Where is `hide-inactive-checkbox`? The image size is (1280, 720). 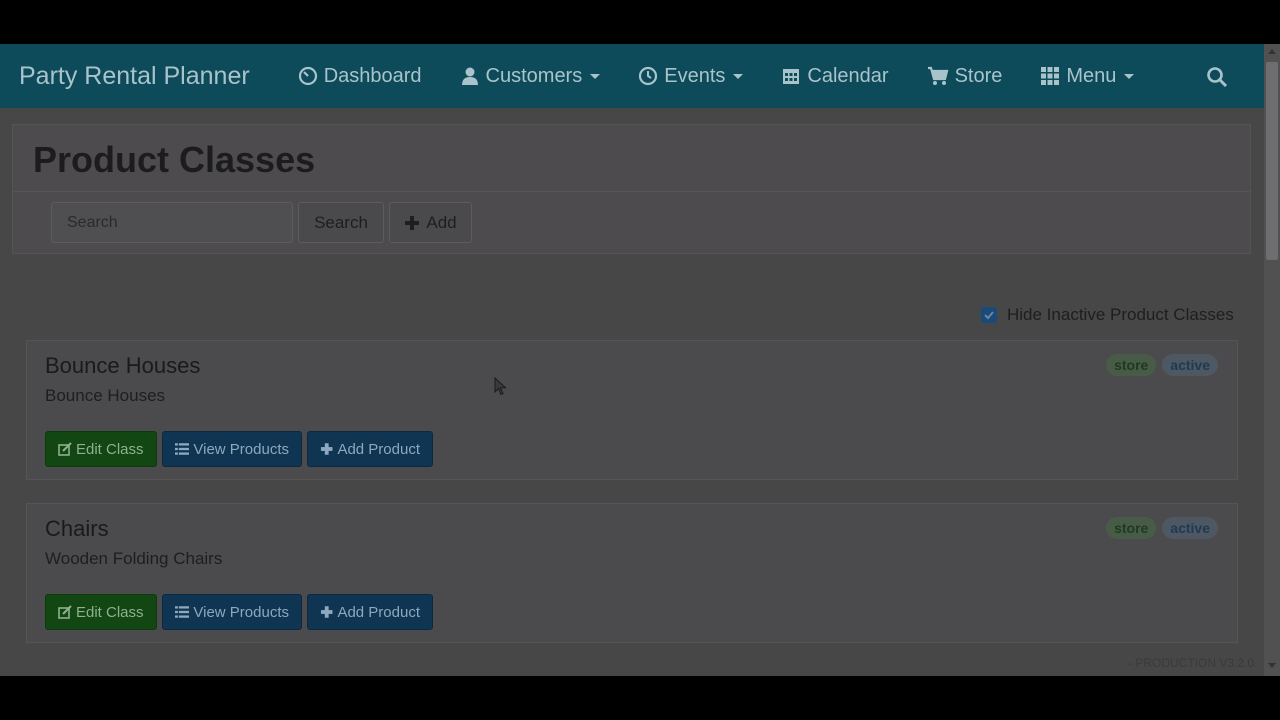
hide-inactive-checkbox is located at coordinates (989, 315).